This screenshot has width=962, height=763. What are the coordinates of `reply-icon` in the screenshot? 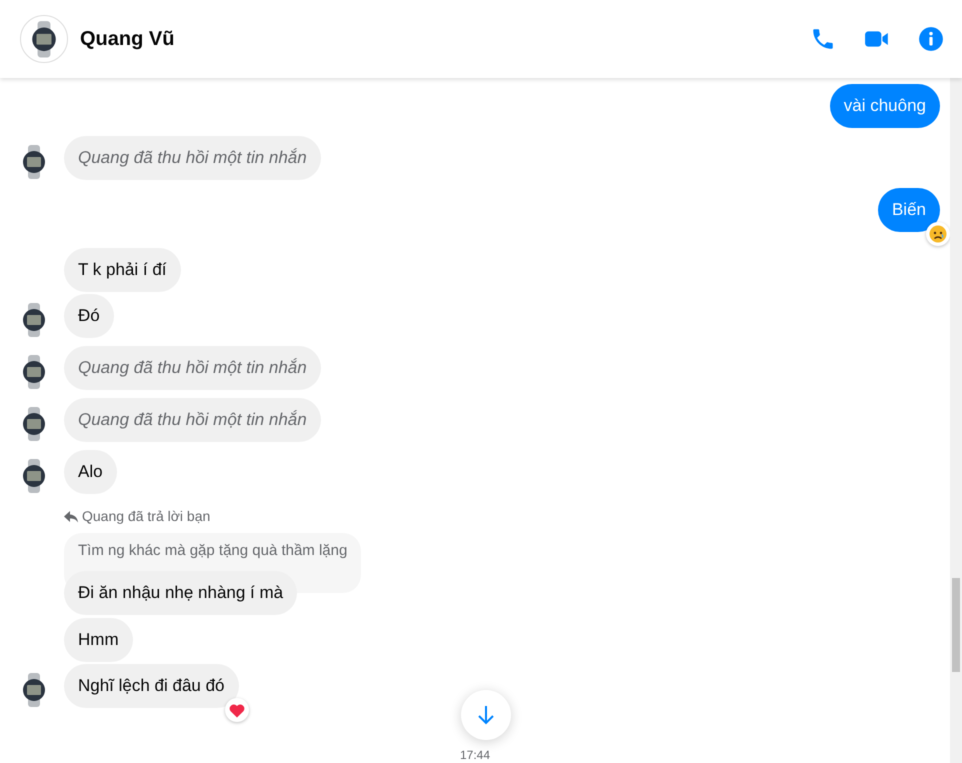 It's located at (71, 516).